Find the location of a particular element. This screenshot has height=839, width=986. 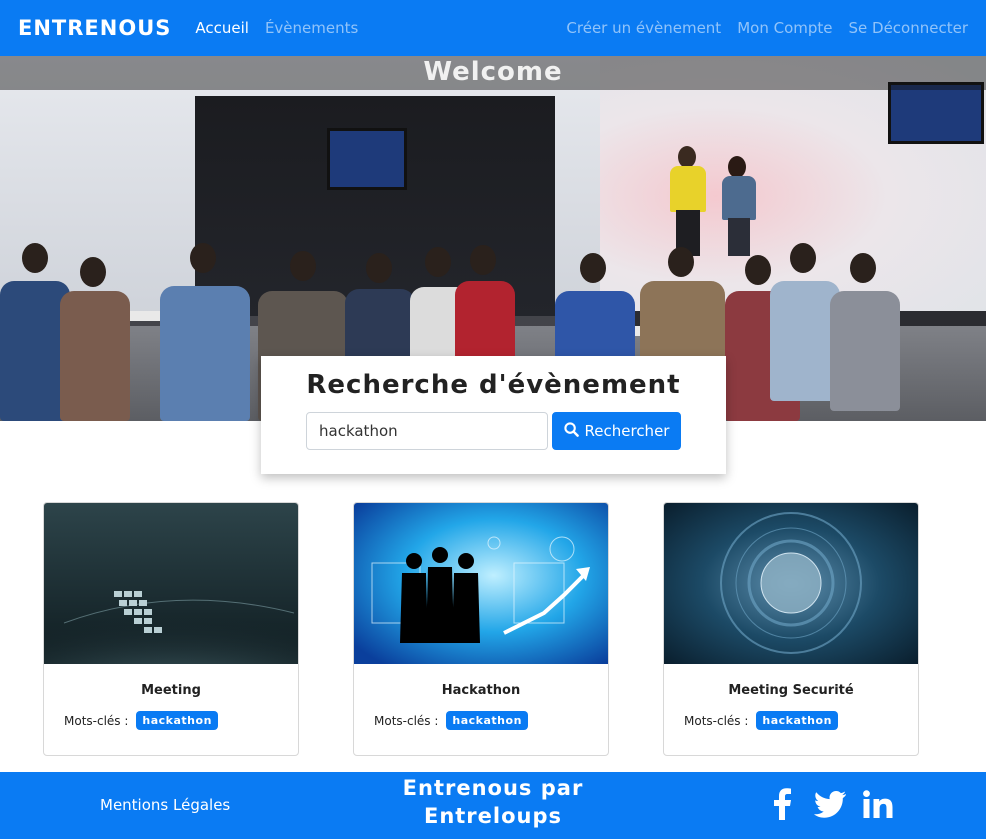

search-button: Rechercher is located at coordinates (616, 431).